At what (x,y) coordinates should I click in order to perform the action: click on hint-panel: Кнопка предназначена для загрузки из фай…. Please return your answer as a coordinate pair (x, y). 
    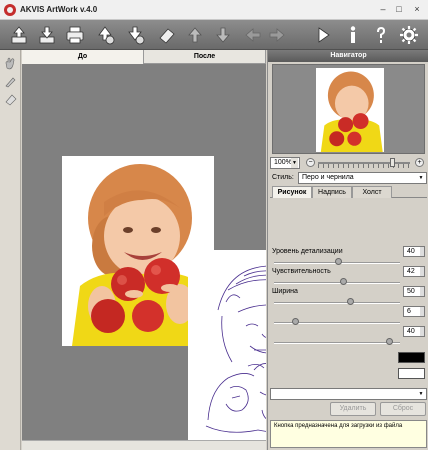
    Looking at the image, I should click on (348, 434).